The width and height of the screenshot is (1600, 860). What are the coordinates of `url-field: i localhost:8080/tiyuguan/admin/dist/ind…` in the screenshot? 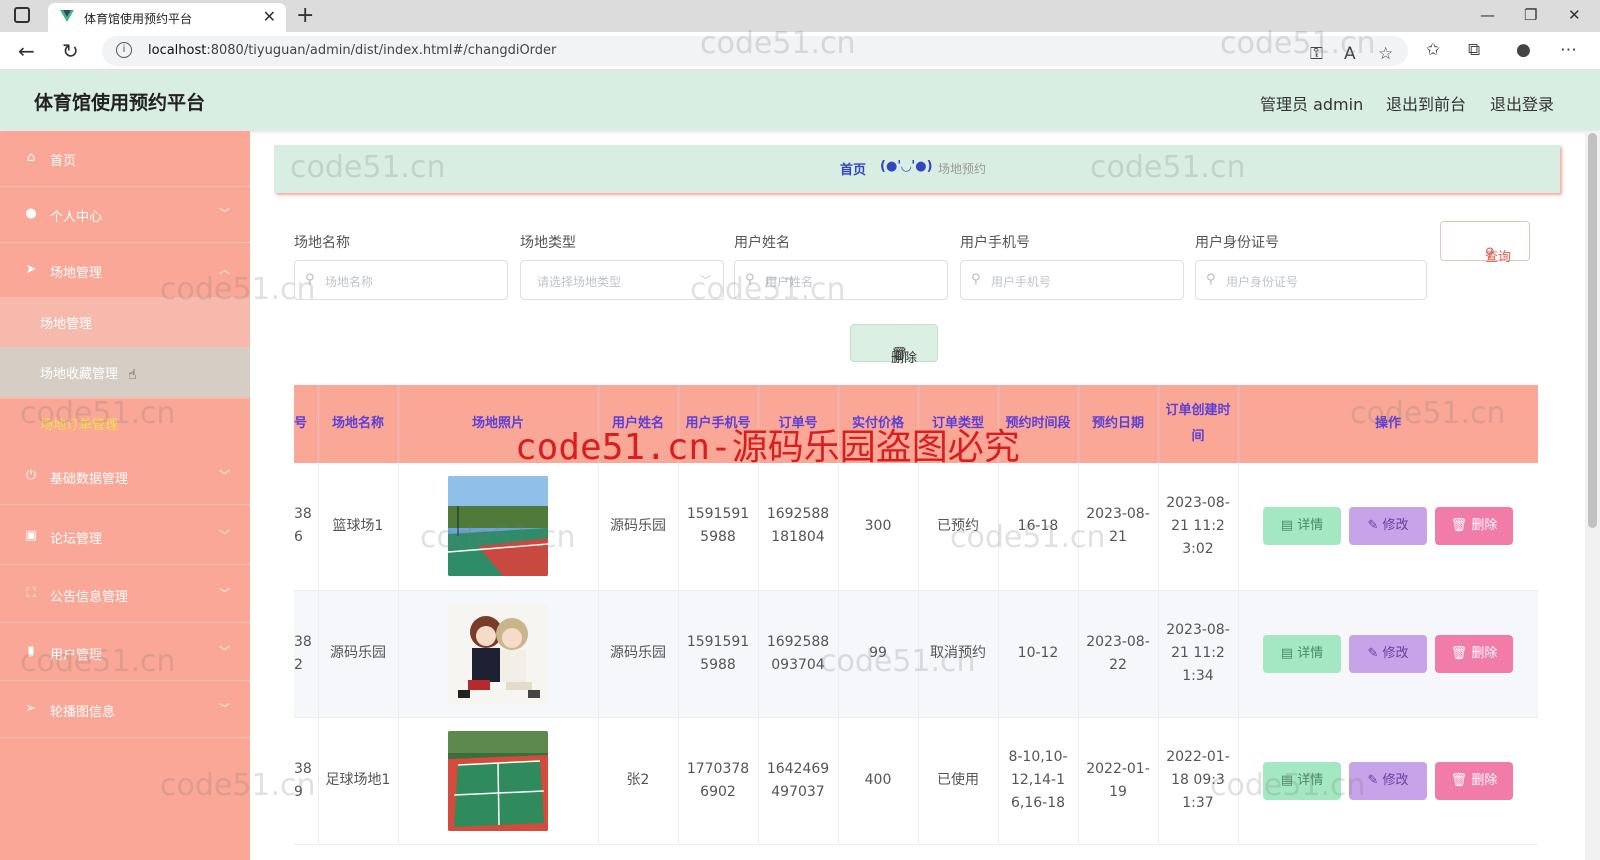 It's located at (755, 51).